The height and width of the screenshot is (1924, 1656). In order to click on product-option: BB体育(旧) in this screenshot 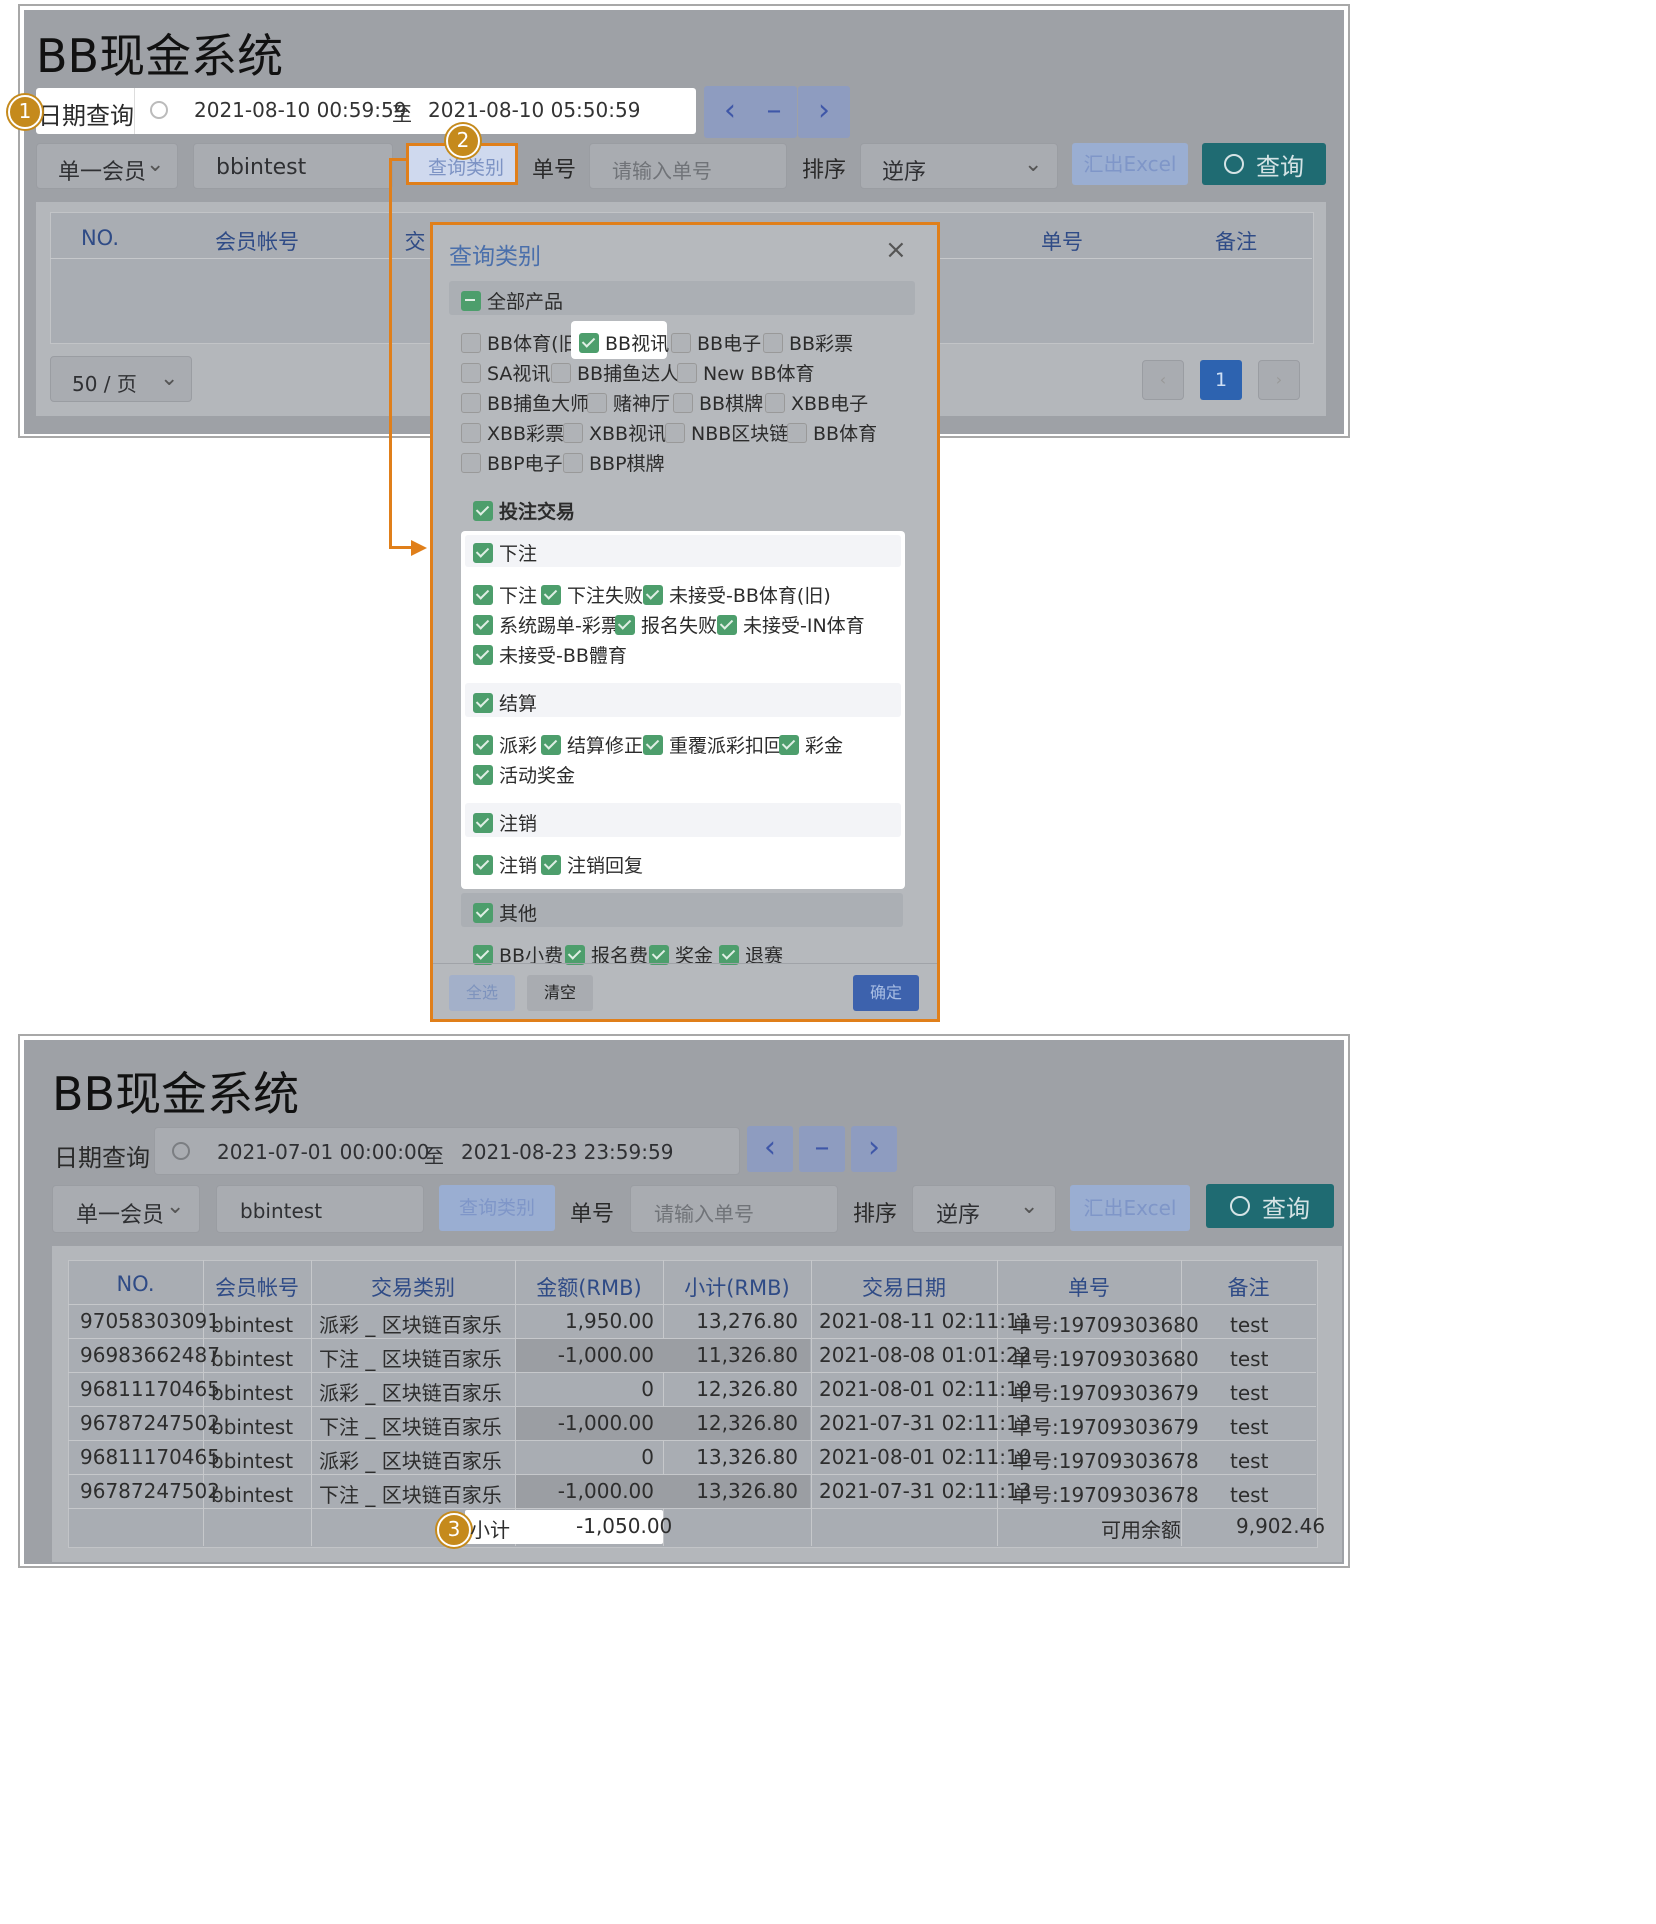, I will do `click(523, 342)`.